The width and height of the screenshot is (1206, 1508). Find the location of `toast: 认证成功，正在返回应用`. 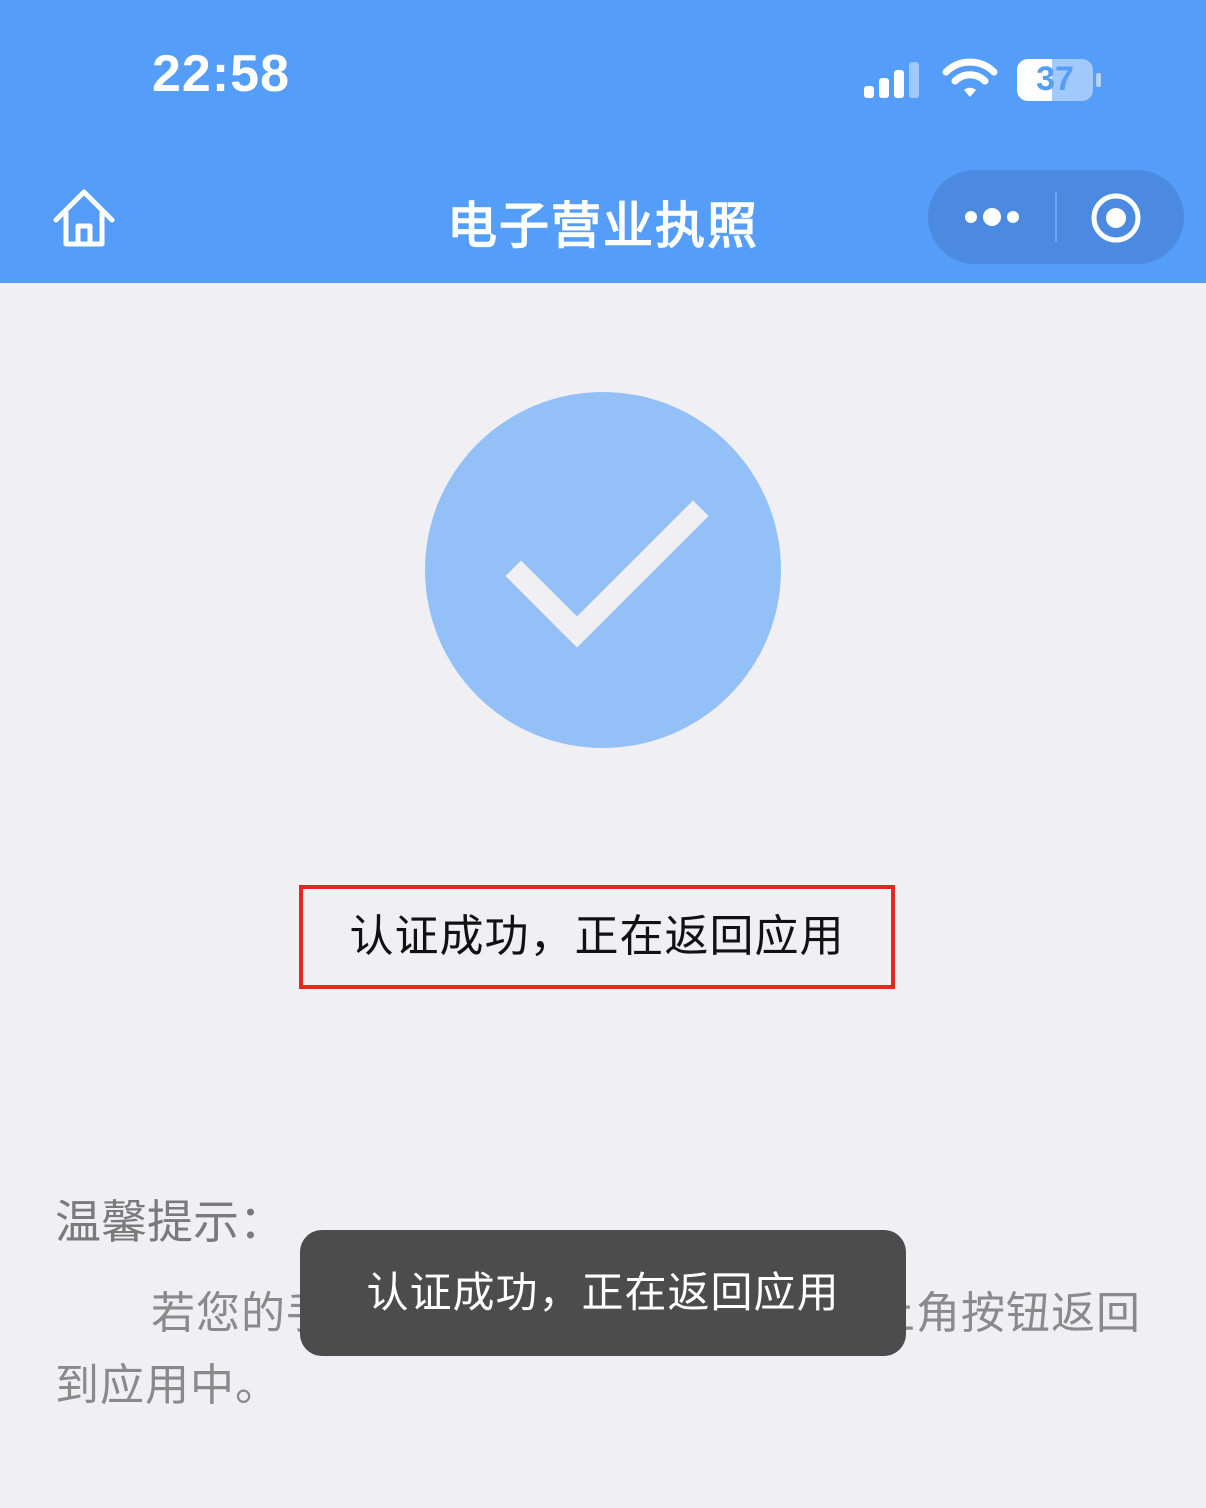

toast: 认证成功，正在返回应用 is located at coordinates (603, 1293).